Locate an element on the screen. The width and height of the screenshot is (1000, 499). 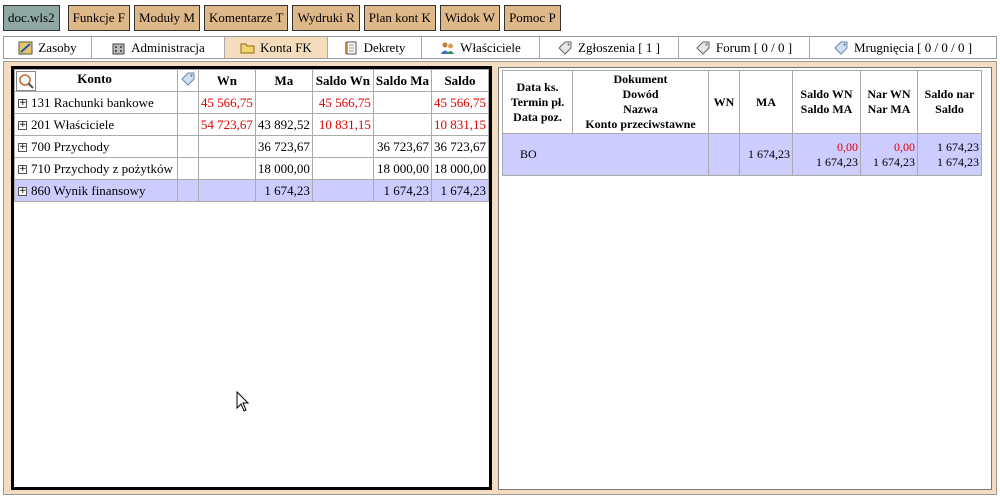
account-name: 700 Przychody is located at coordinates (70, 146).